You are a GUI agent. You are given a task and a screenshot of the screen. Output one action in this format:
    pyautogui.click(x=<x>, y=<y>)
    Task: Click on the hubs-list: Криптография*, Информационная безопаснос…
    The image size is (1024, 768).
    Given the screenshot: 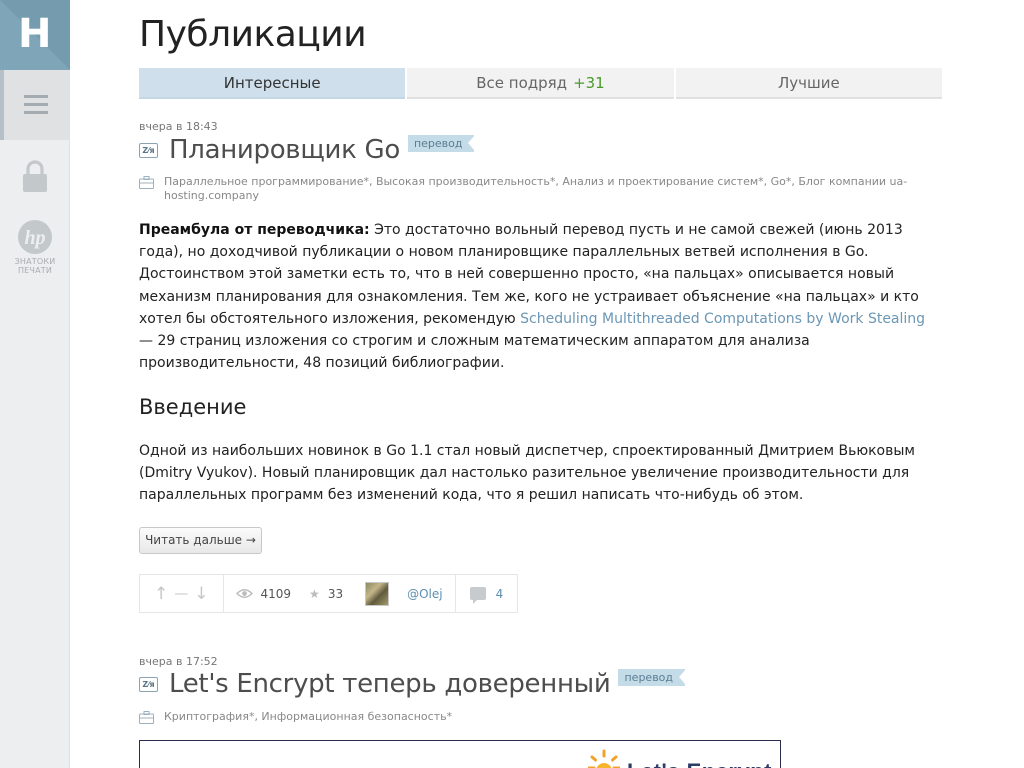 What is the action you would take?
    pyautogui.click(x=544, y=717)
    